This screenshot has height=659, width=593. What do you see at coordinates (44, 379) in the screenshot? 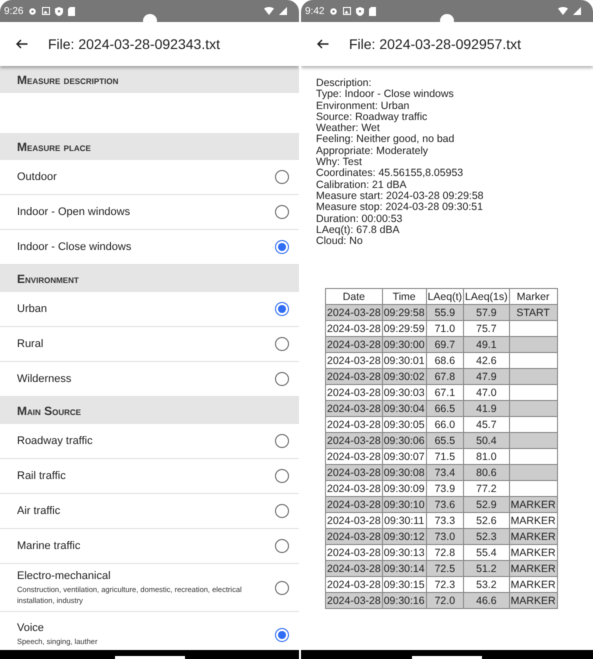
I see `option-label: Wilderness` at bounding box center [44, 379].